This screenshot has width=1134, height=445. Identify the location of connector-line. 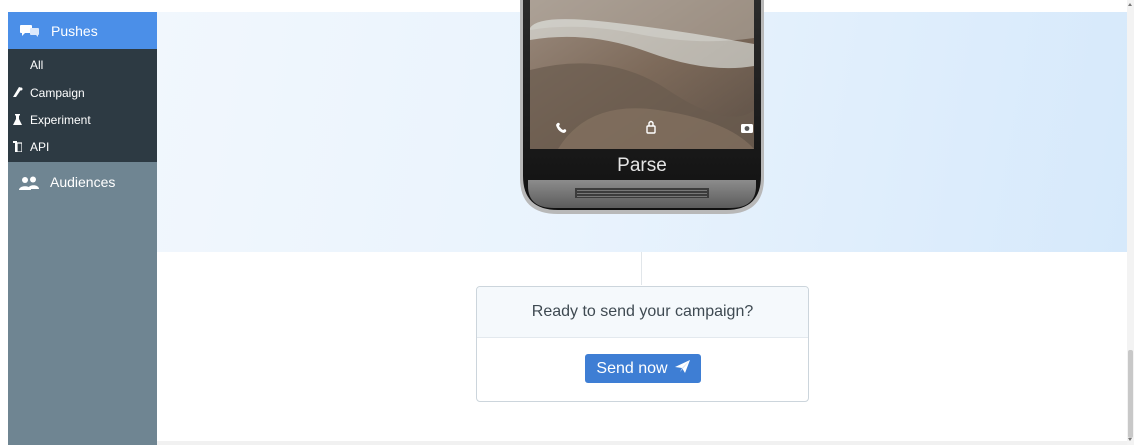
(641, 268).